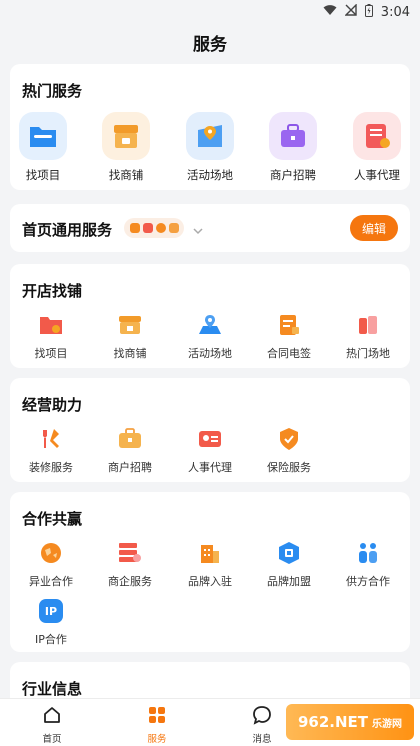  What do you see at coordinates (368, 353) in the screenshot?
I see `svc-label: 热门场地` at bounding box center [368, 353].